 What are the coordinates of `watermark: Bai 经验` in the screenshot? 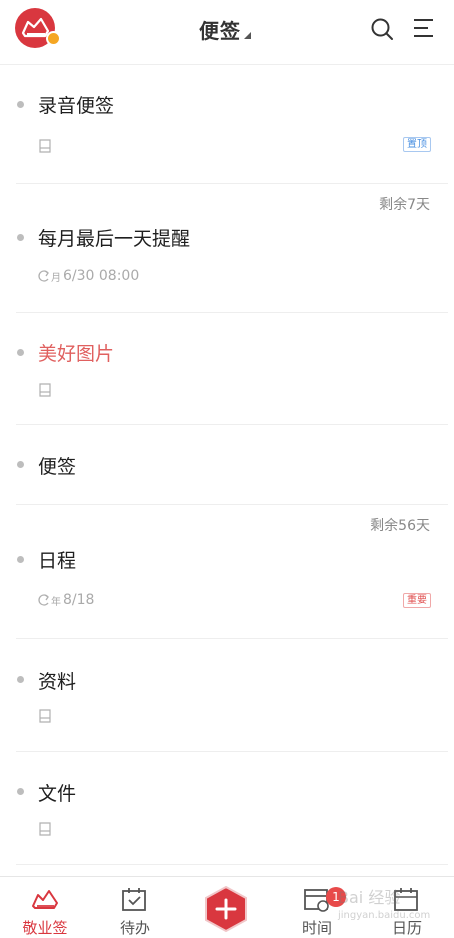 It's located at (369, 897).